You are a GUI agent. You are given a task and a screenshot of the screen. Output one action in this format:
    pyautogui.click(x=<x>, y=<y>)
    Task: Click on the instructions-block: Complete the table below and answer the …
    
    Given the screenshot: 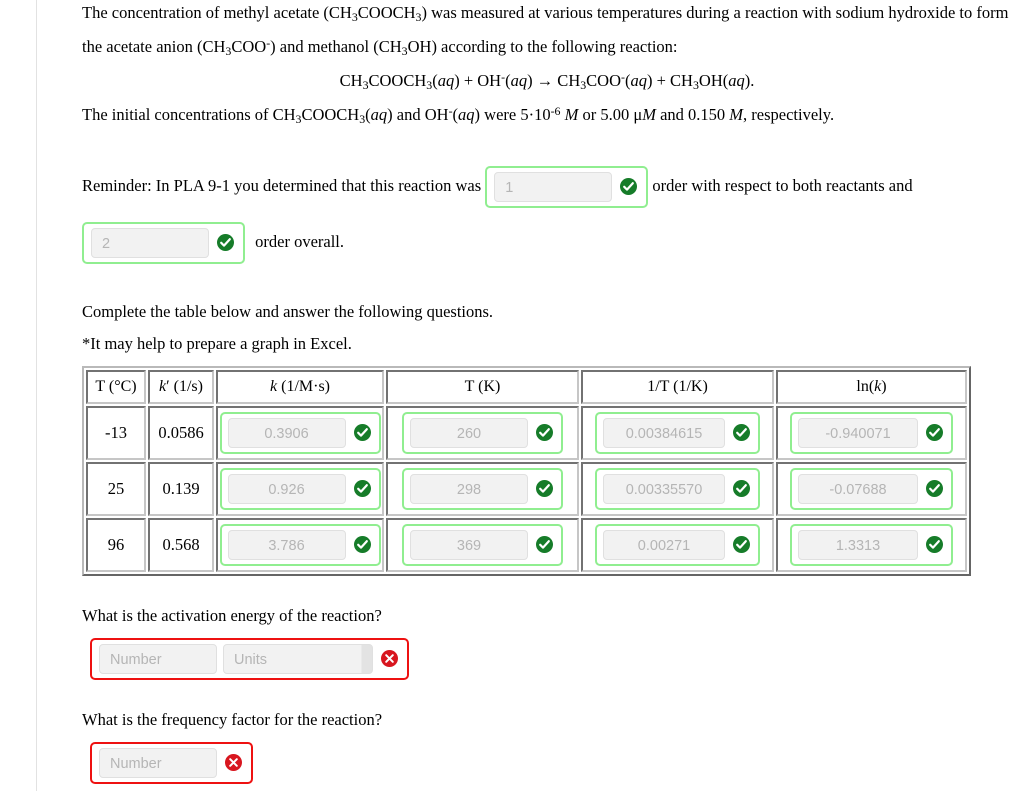 What is the action you would take?
    pyautogui.click(x=547, y=328)
    